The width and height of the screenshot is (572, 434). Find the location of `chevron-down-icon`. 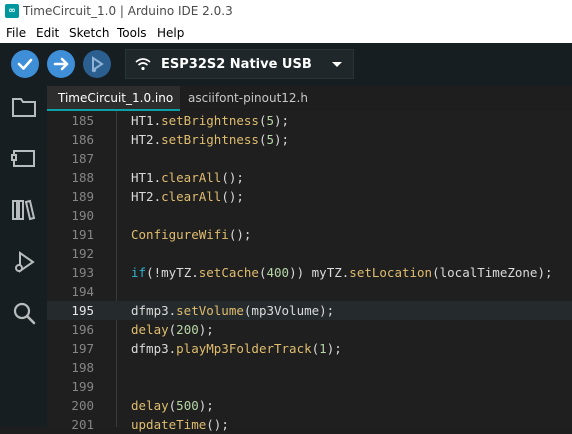

chevron-down-icon is located at coordinates (337, 64).